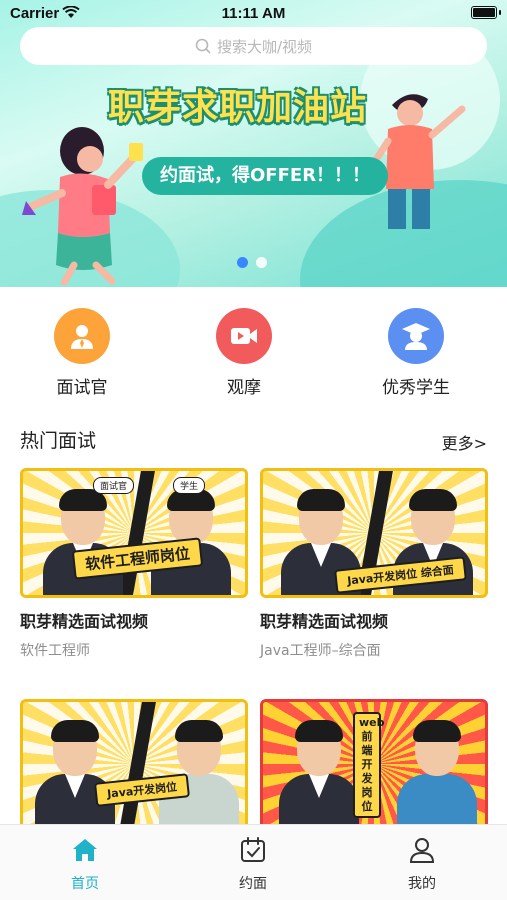 This screenshot has width=507, height=900. I want to click on video-thumbnail: 面试官 学生 软件工程师岗位, so click(134, 533).